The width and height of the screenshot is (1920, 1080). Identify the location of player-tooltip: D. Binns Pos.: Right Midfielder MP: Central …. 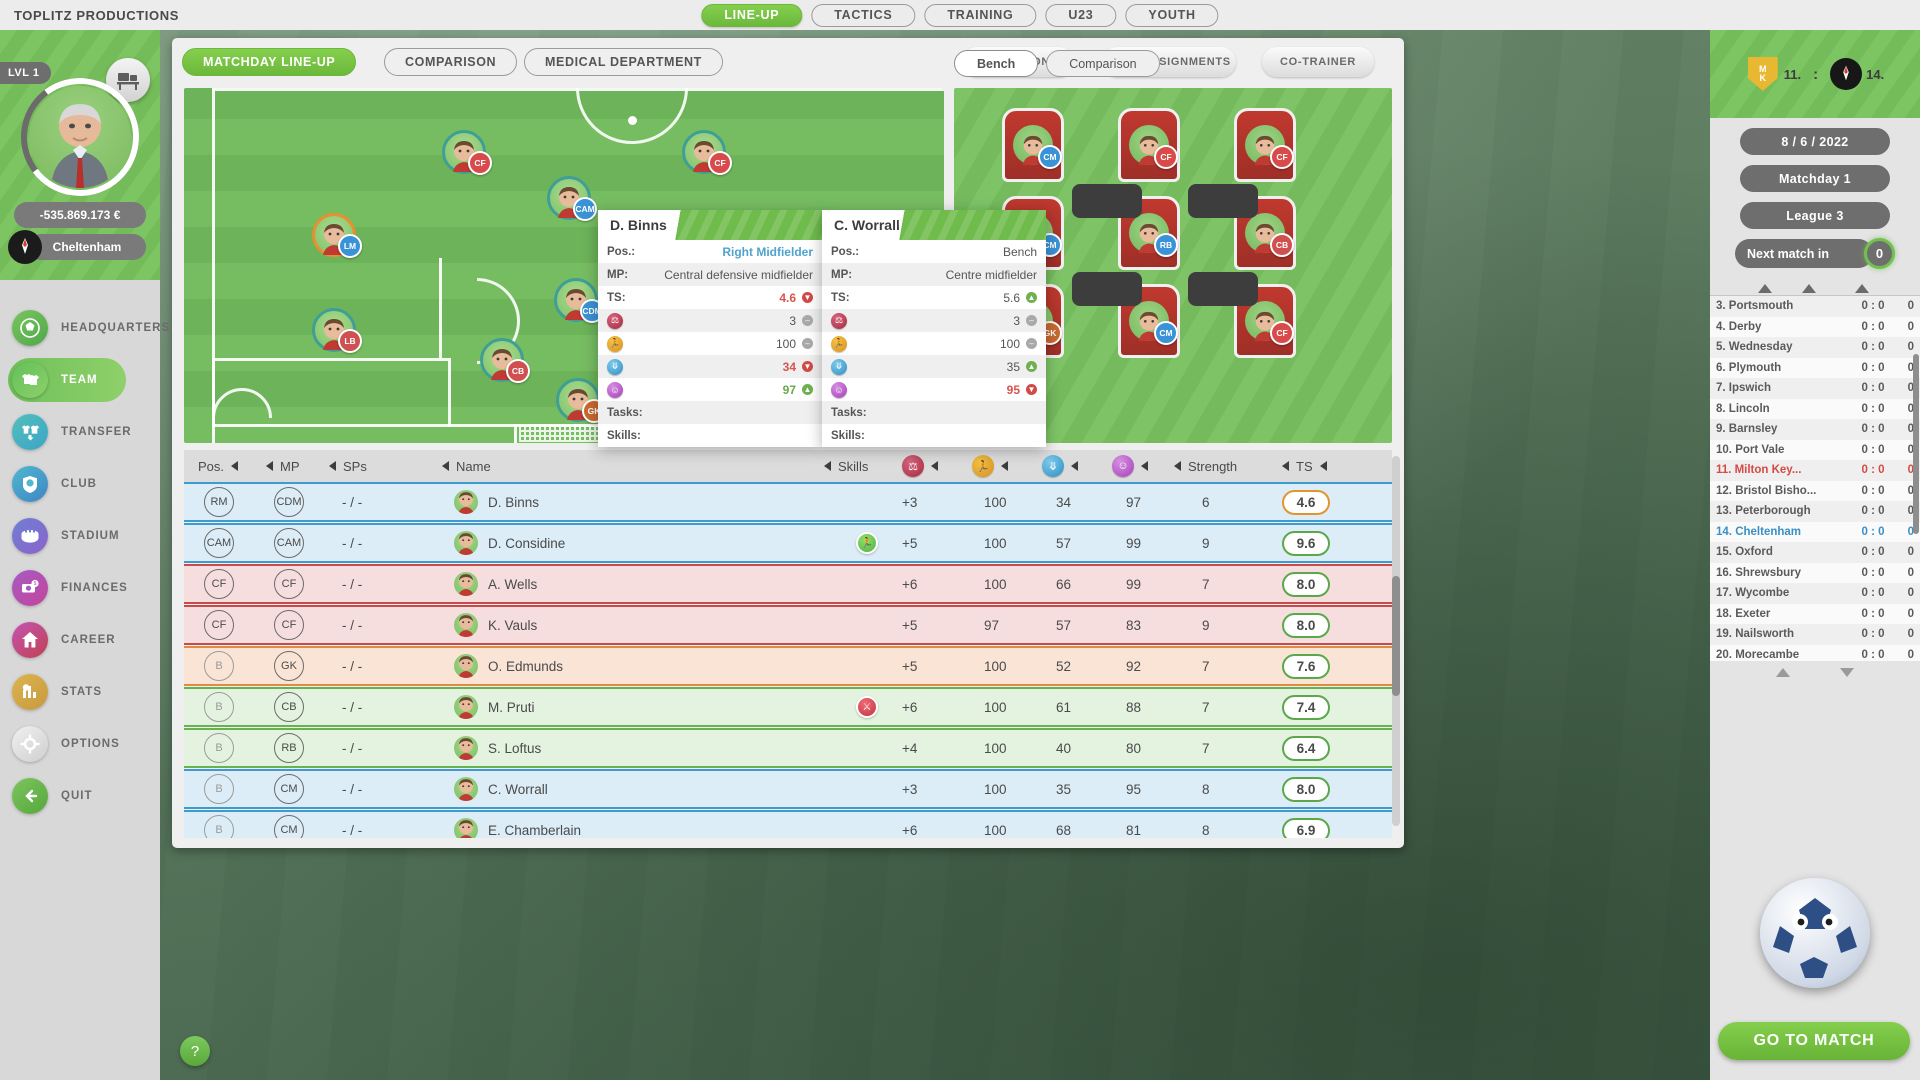
(710, 328).